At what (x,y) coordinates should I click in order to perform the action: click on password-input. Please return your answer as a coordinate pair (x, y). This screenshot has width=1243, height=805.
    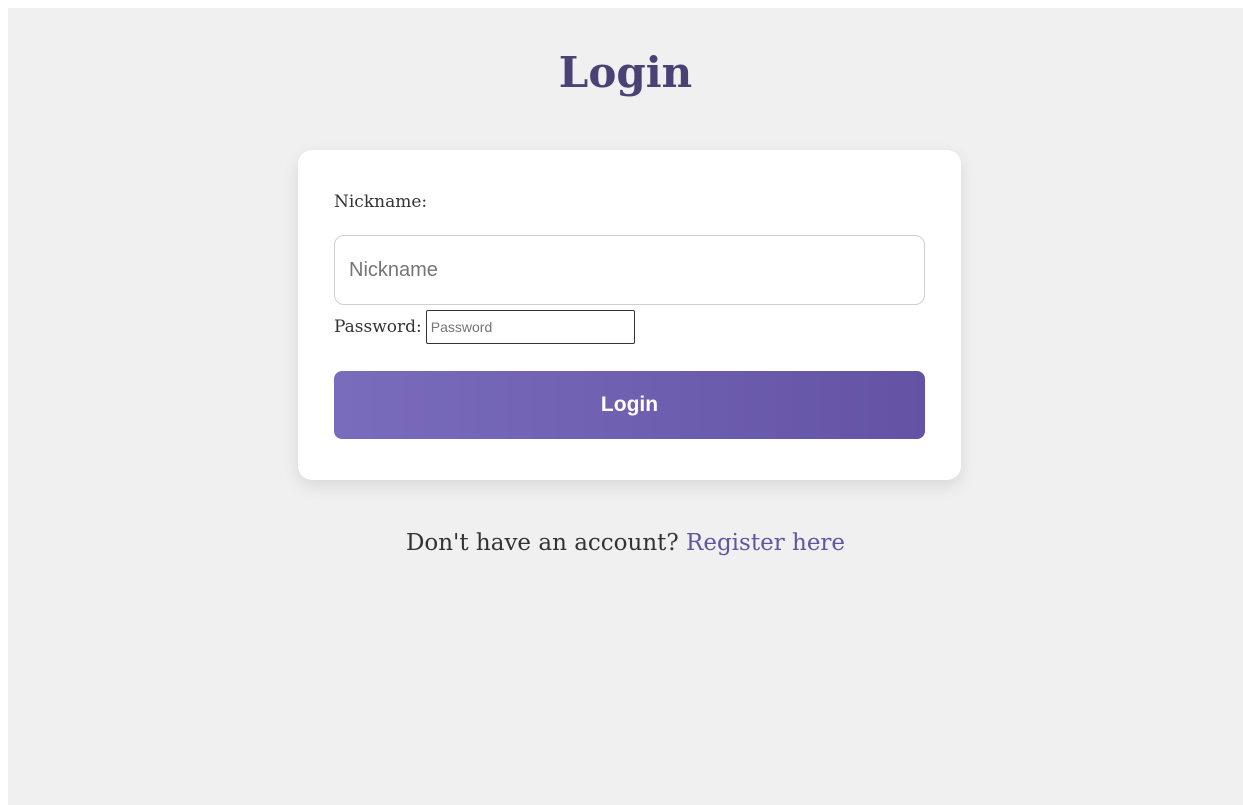
    Looking at the image, I should click on (530, 327).